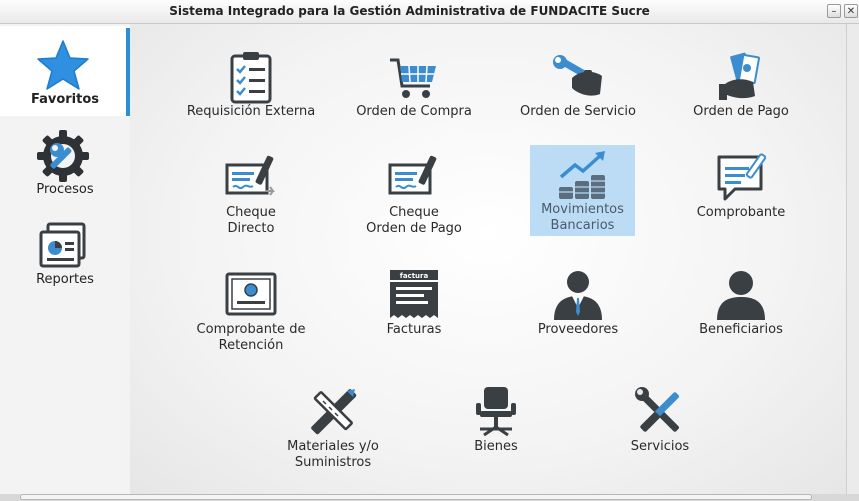 The width and height of the screenshot is (859, 501). I want to click on tile-label: Servicios, so click(660, 446).